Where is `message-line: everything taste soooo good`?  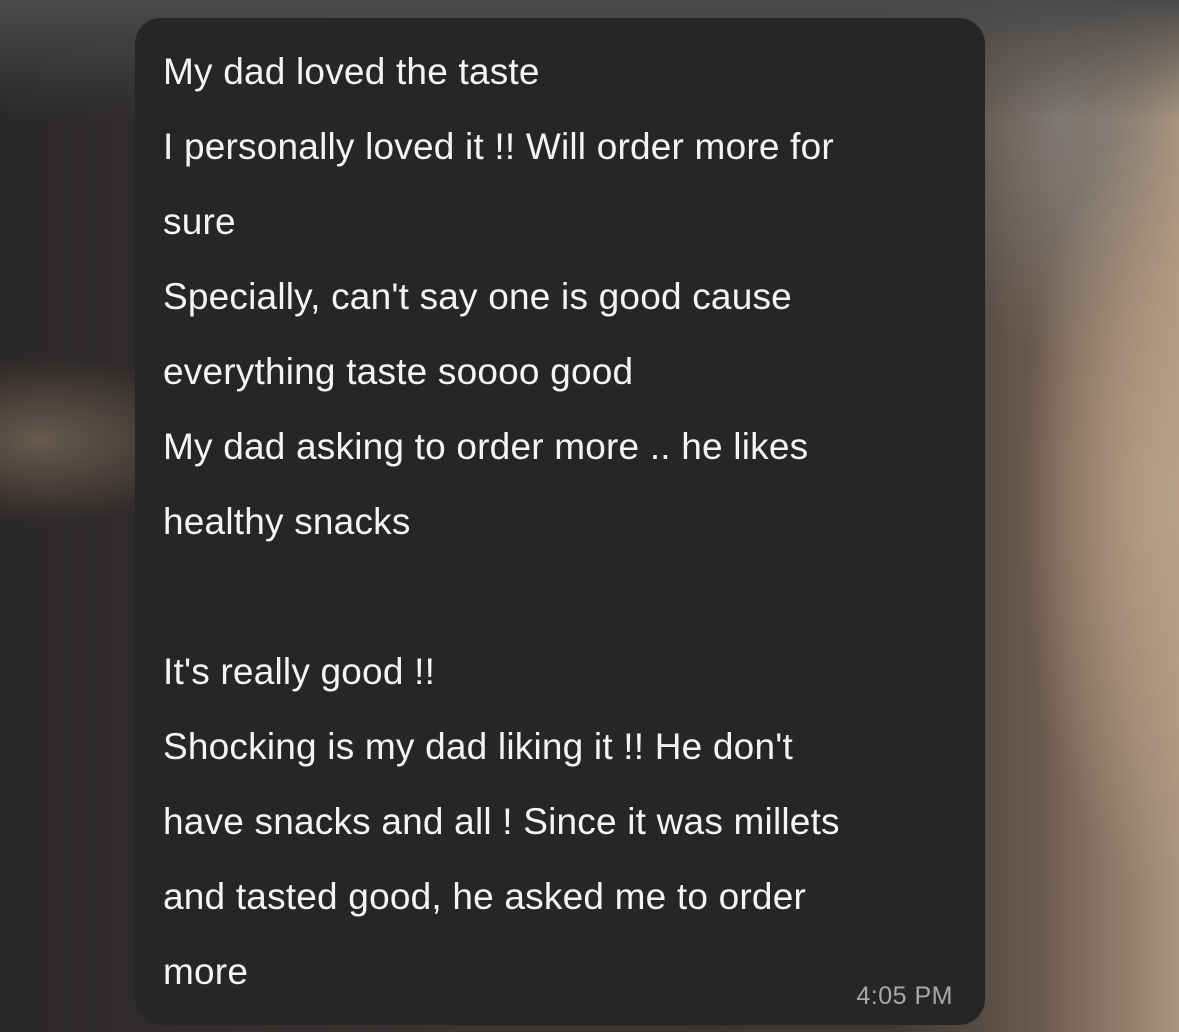
message-line: everything taste soooo good is located at coordinates (398, 371).